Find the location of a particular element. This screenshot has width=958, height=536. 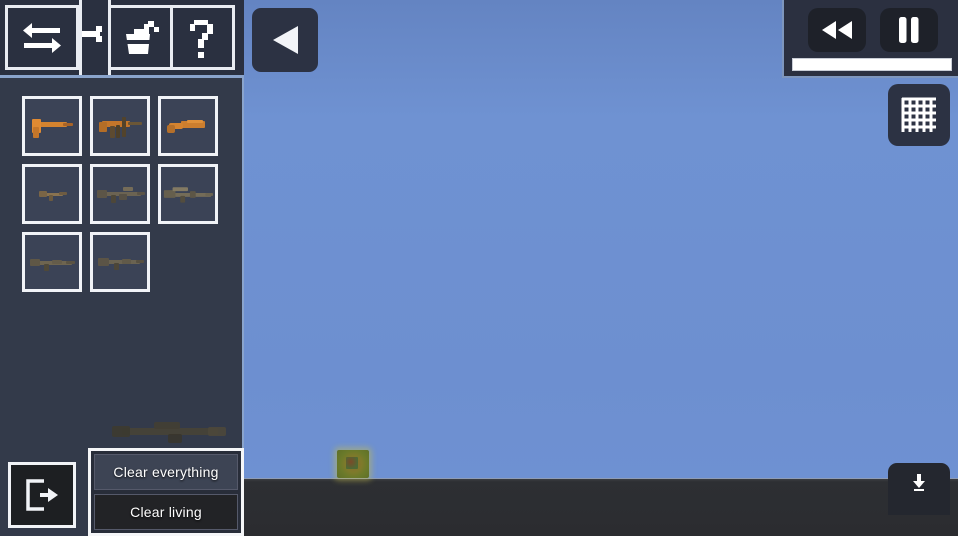

exit-button is located at coordinates (42, 495).